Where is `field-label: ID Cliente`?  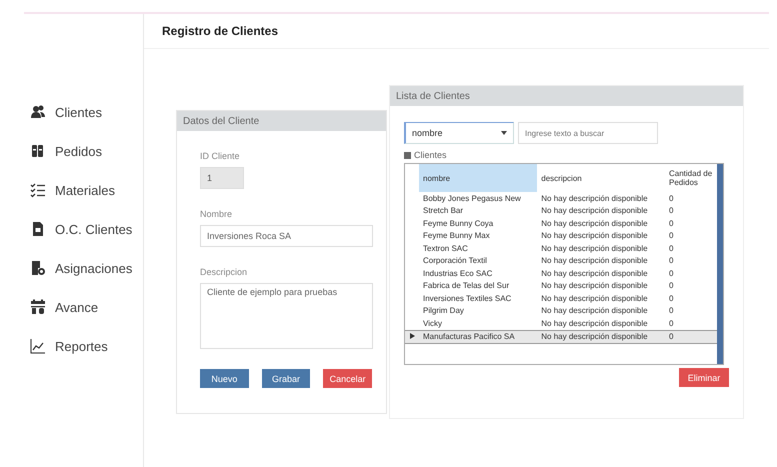
field-label: ID Cliente is located at coordinates (220, 156).